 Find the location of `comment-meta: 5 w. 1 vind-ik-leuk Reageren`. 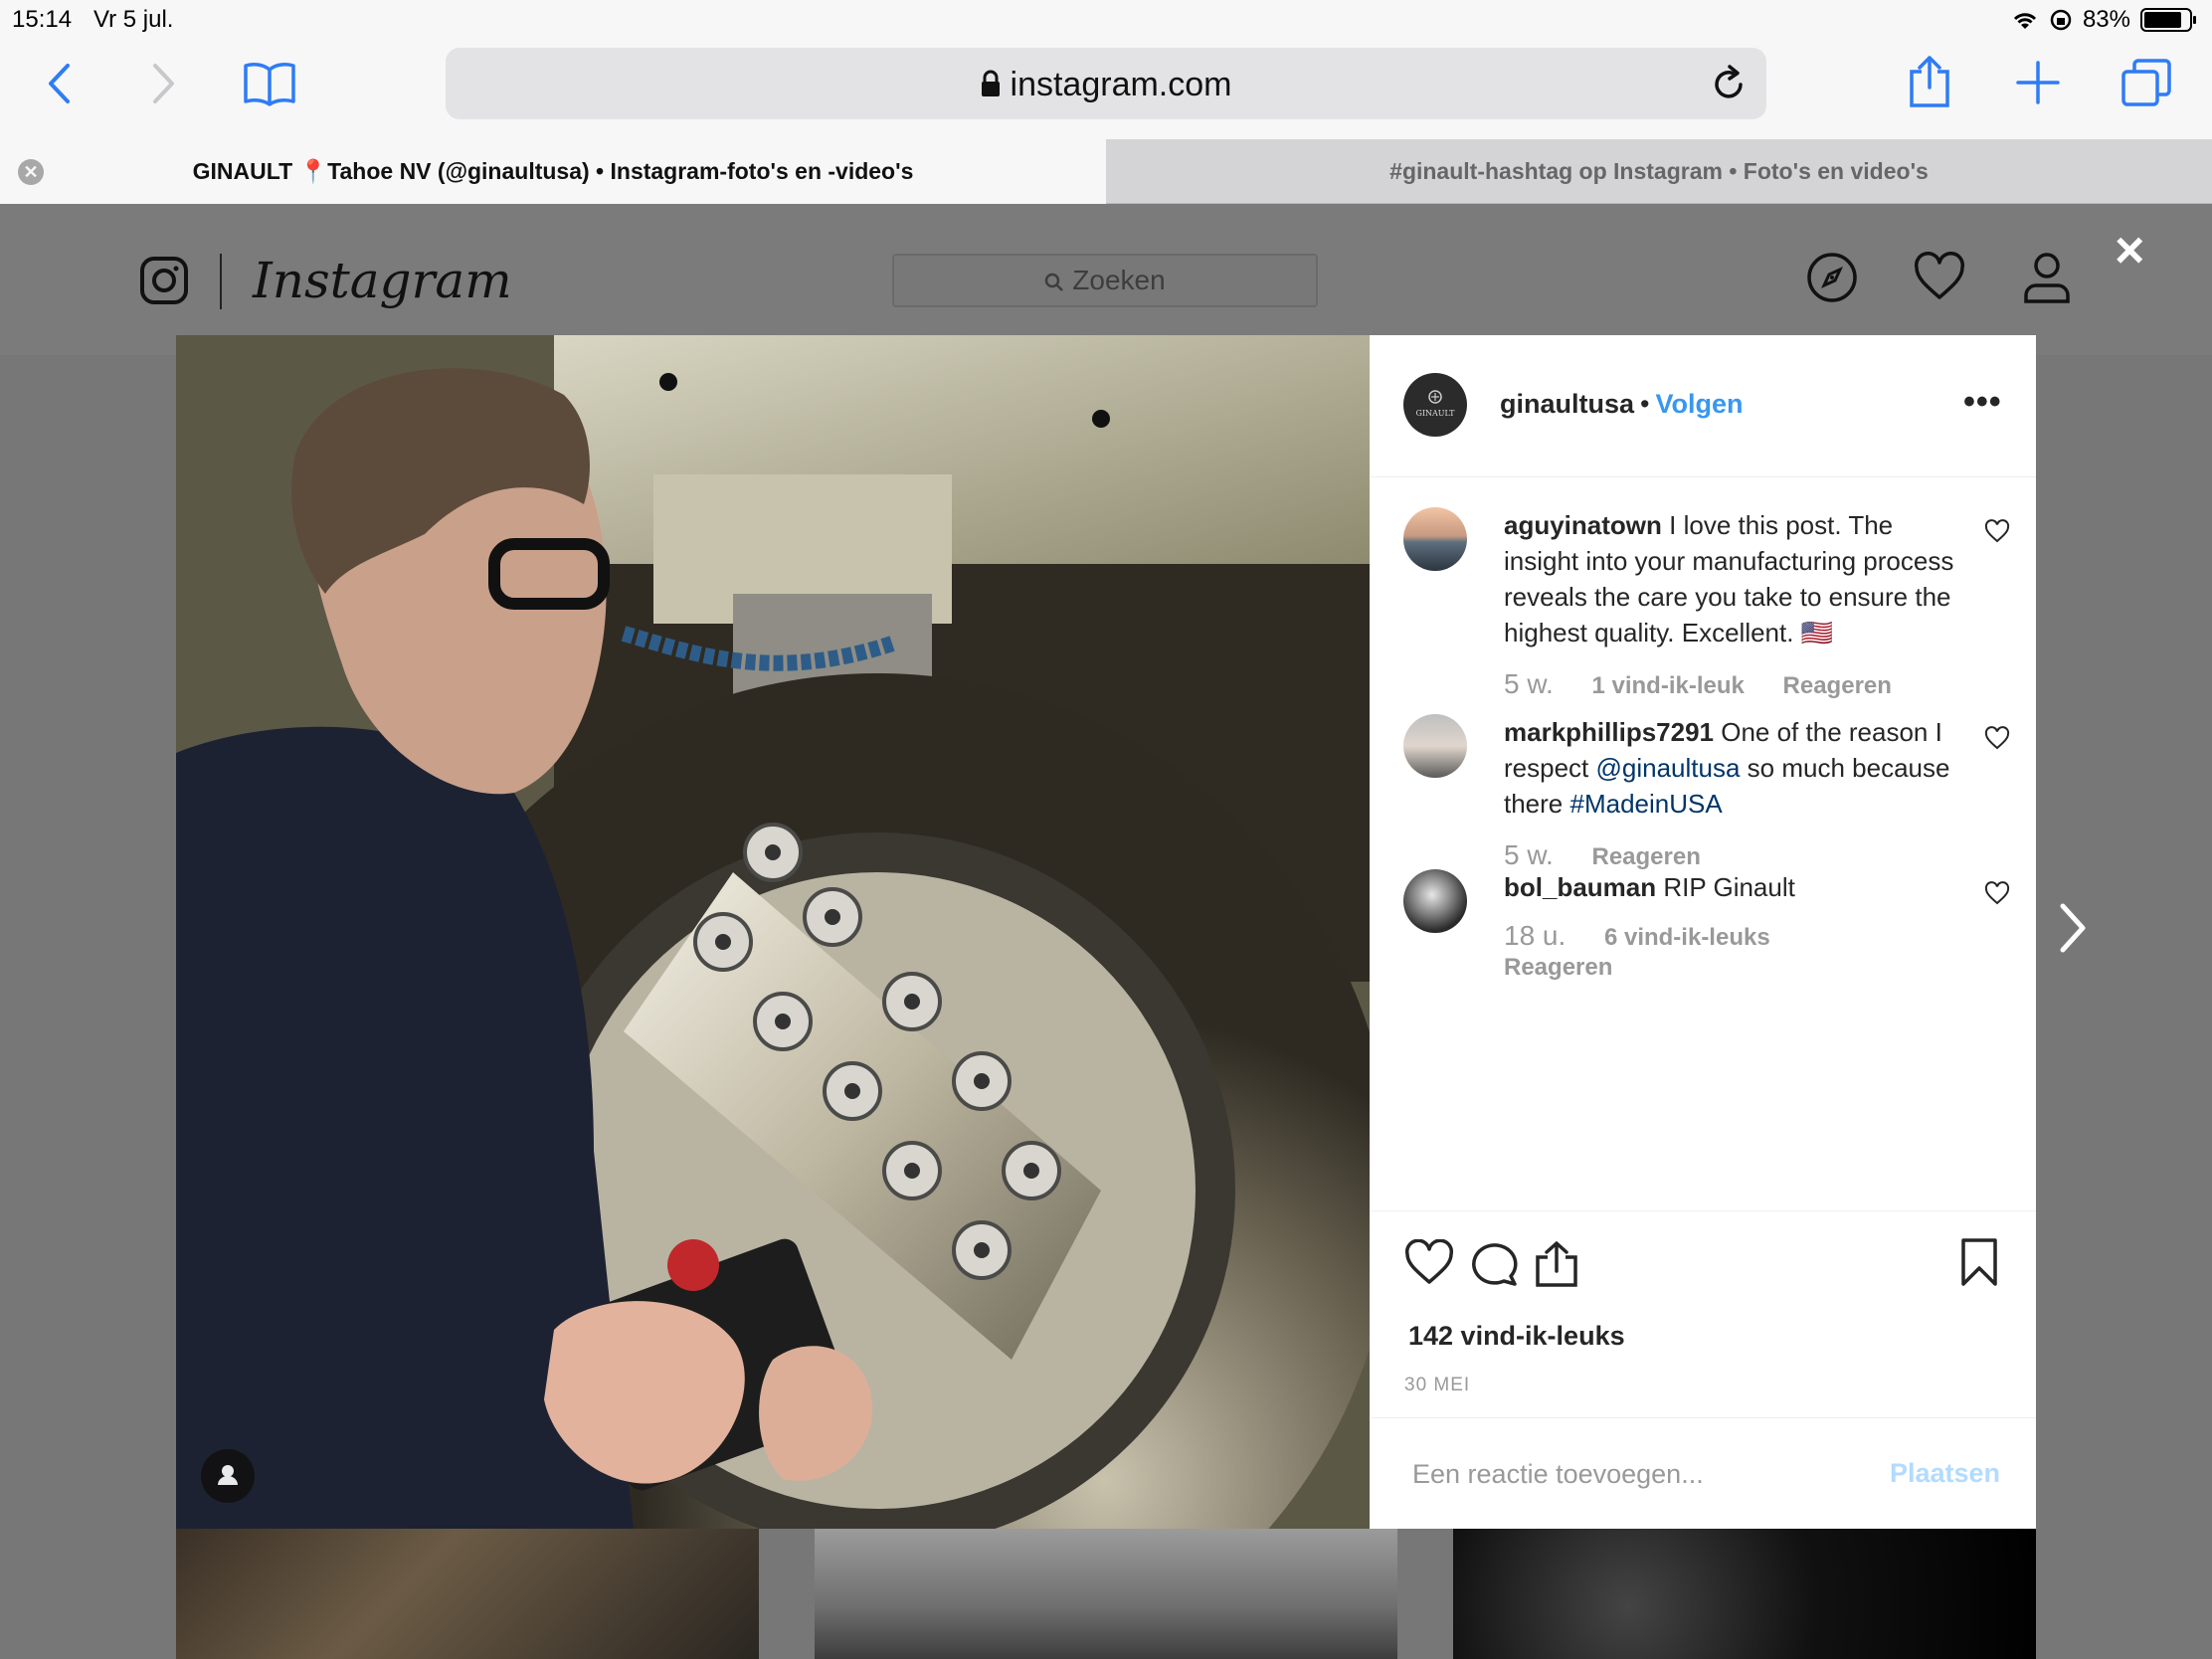

comment-meta: 5 w. 1 vind-ik-leuk Reageren is located at coordinates (1732, 685).